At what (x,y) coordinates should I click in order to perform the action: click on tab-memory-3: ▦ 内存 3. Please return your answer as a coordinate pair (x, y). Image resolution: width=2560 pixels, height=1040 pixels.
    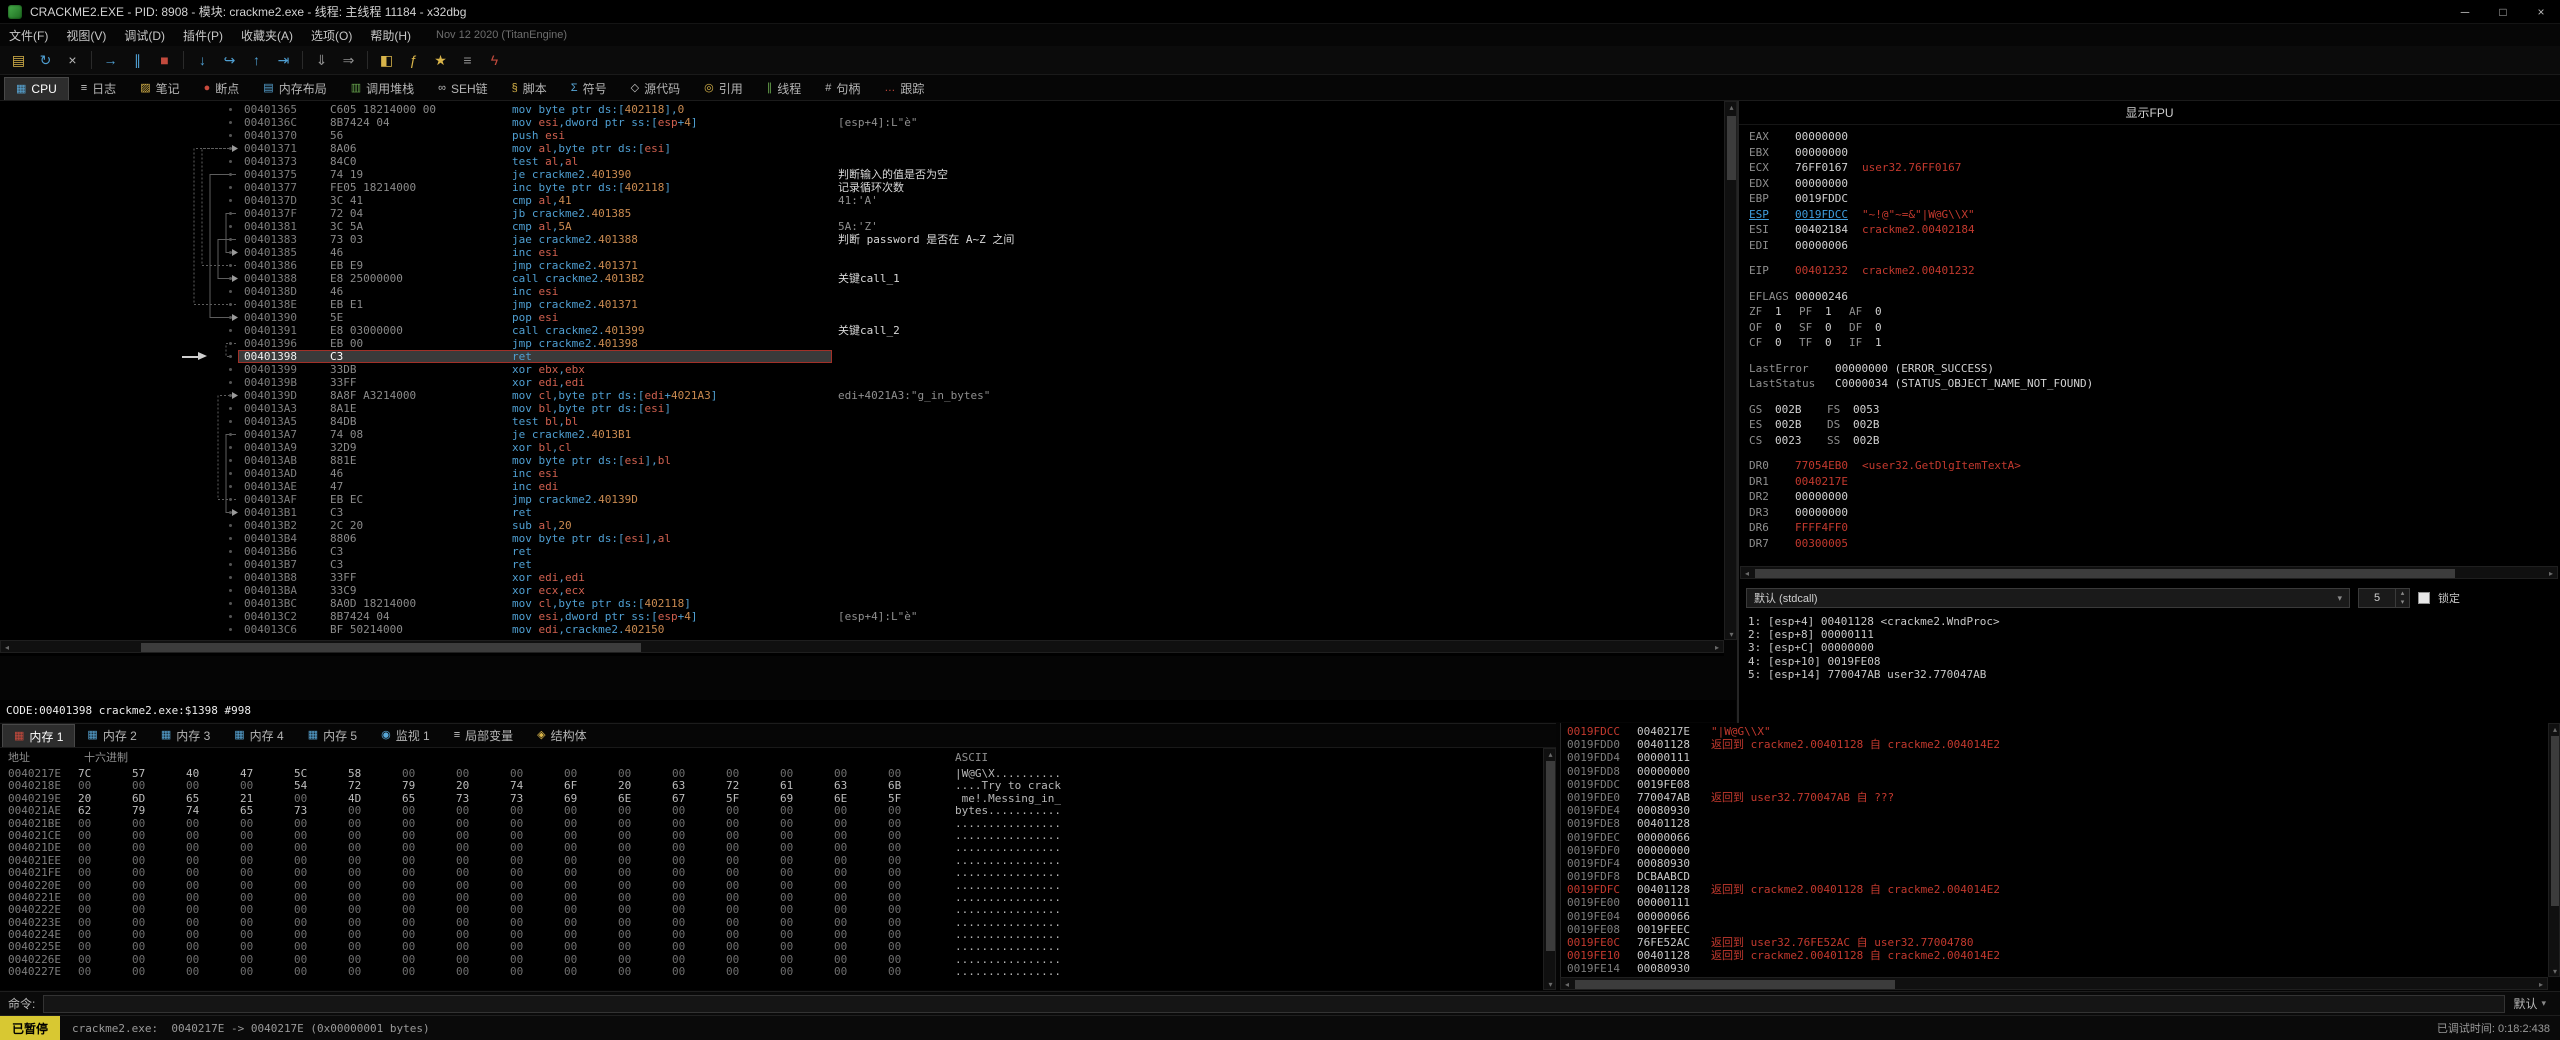
    Looking at the image, I should click on (185, 735).